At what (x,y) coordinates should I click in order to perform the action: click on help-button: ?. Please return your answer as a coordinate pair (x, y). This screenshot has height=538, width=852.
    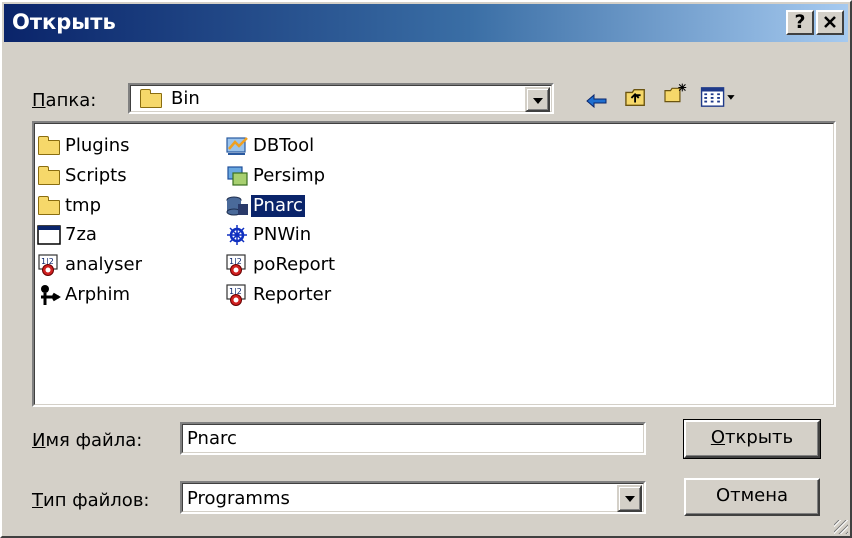
    Looking at the image, I should click on (800, 22).